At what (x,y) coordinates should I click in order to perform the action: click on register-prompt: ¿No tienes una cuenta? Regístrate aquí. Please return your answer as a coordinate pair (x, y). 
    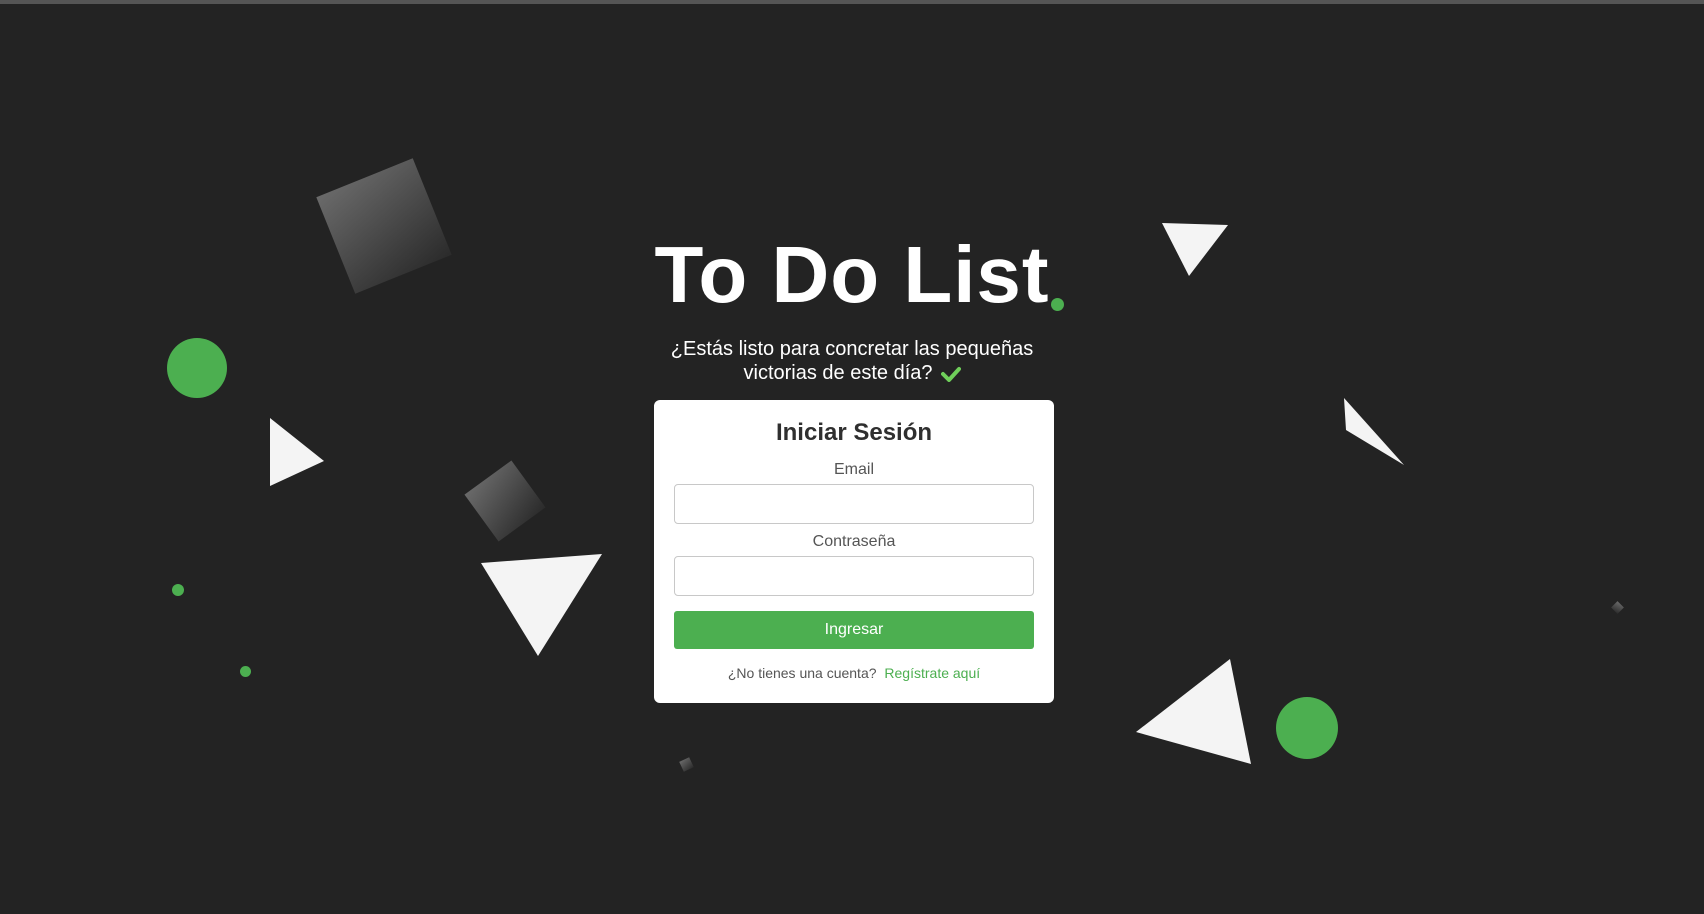
    Looking at the image, I should click on (854, 673).